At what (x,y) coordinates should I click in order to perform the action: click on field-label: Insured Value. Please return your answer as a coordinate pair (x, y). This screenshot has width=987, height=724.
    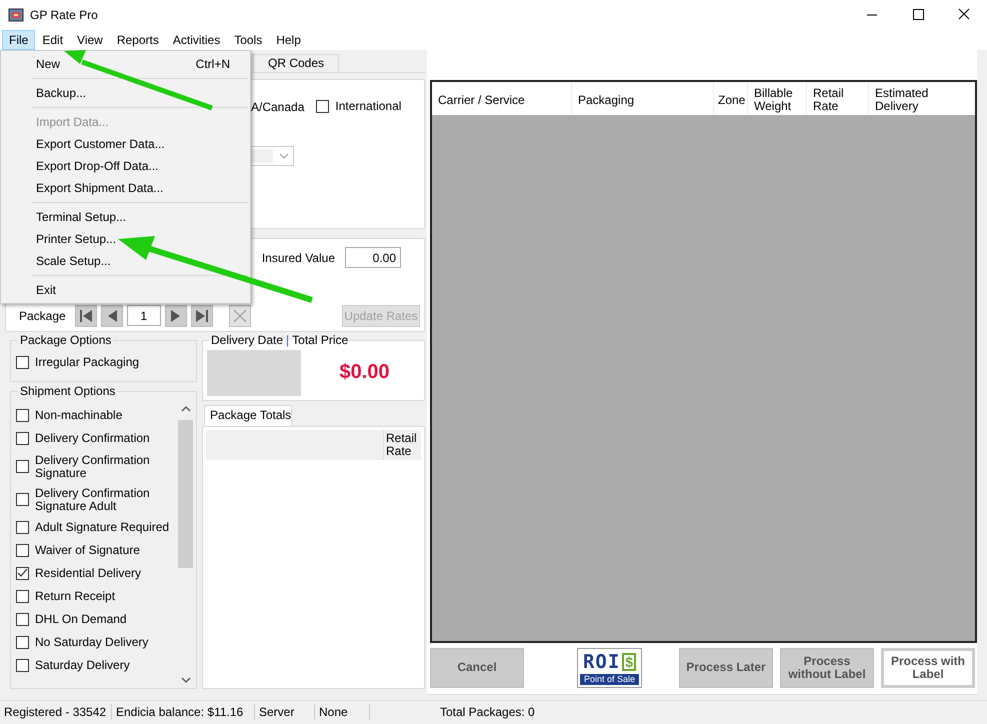
    Looking at the image, I should click on (298, 257).